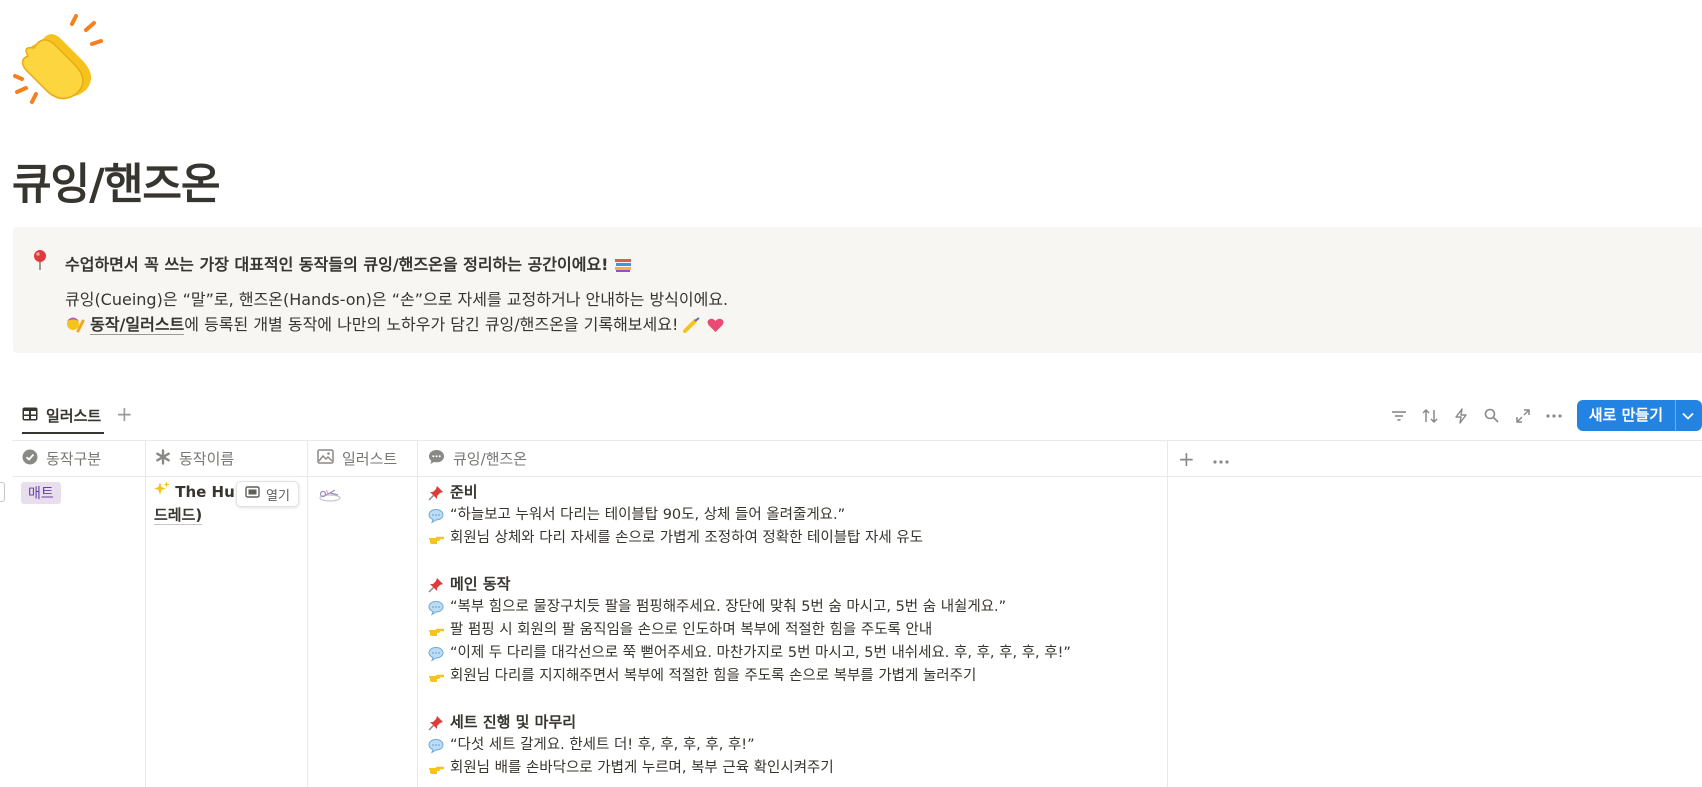 The image size is (1702, 787). What do you see at coordinates (857, 476) in the screenshot?
I see `header-bottom-border` at bounding box center [857, 476].